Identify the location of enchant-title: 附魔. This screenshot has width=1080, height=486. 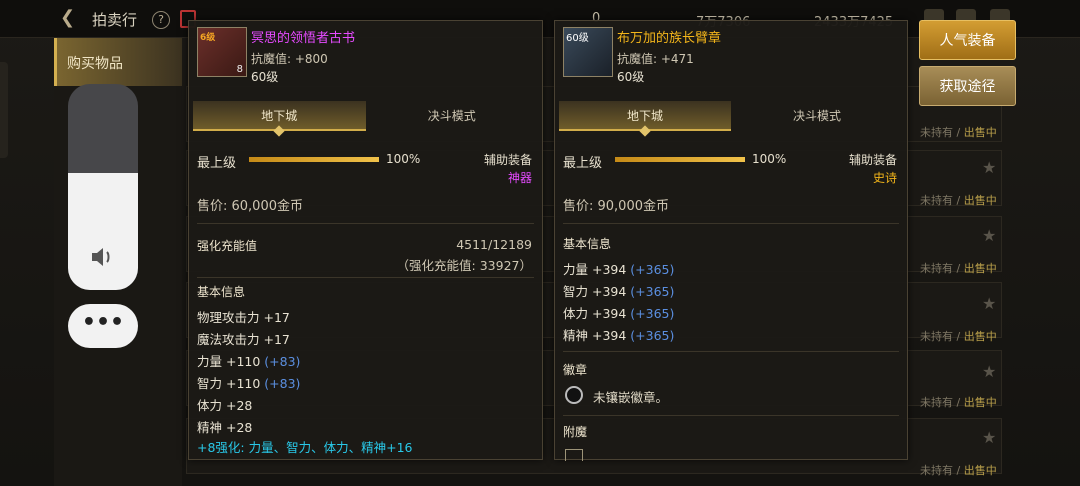
(575, 432).